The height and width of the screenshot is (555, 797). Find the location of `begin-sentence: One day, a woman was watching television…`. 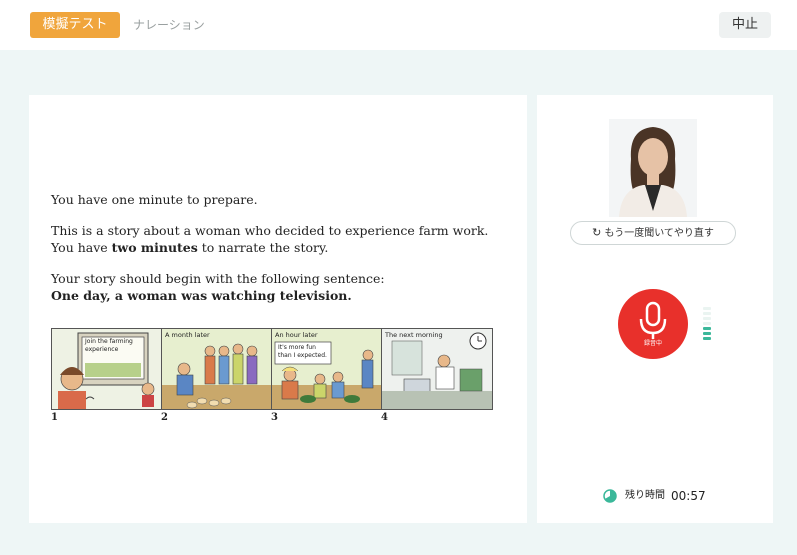

begin-sentence: One day, a woman was watching television… is located at coordinates (201, 295).